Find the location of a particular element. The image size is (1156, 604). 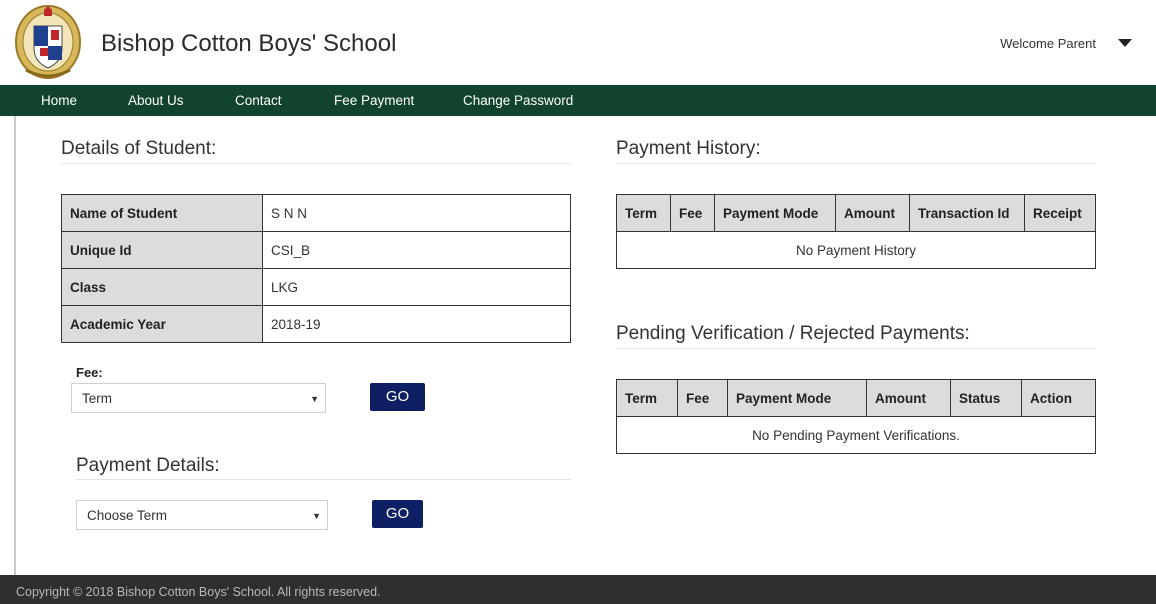

no-pending-verifications-message: No Pending Payment Verifications. is located at coordinates (856, 435).